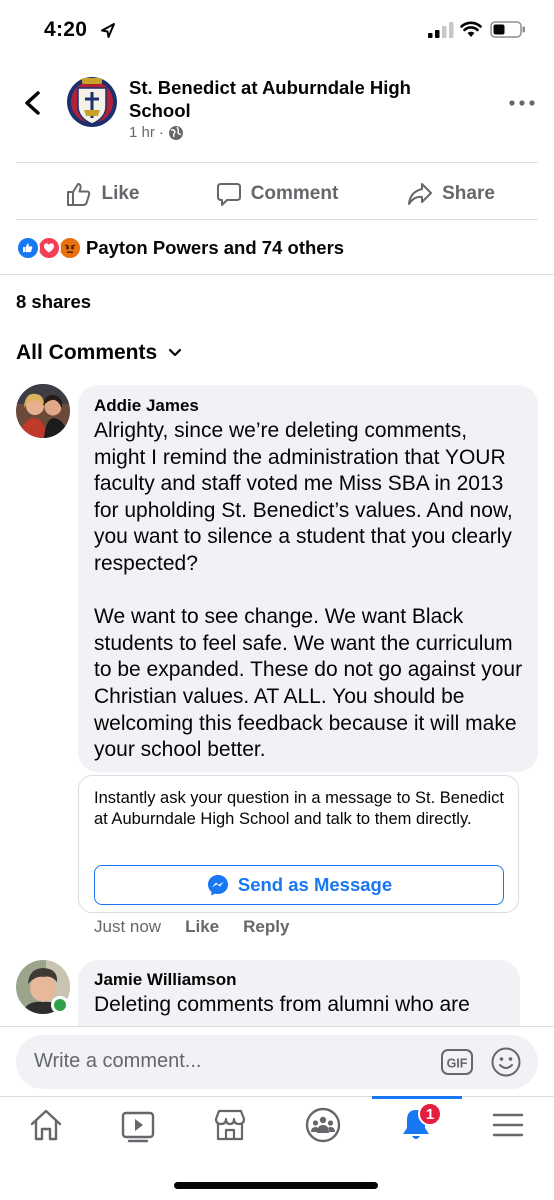  Describe the element at coordinates (142, 132) in the screenshot. I see `post-time: 1 hr` at that location.